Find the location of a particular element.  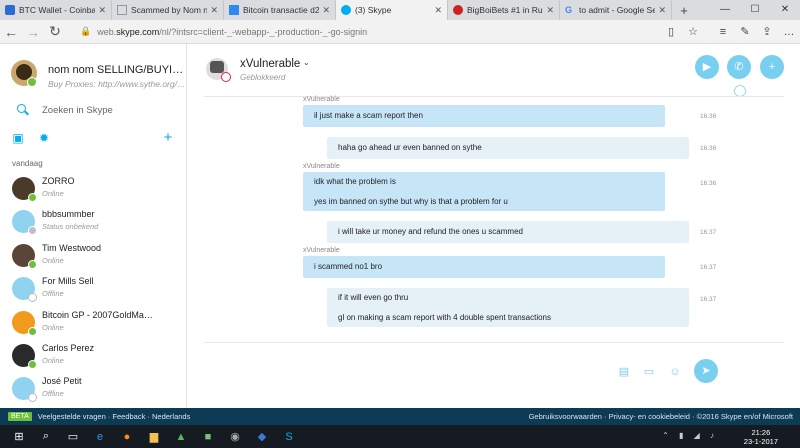

task-view-icon: ▭ is located at coordinates (73, 437).